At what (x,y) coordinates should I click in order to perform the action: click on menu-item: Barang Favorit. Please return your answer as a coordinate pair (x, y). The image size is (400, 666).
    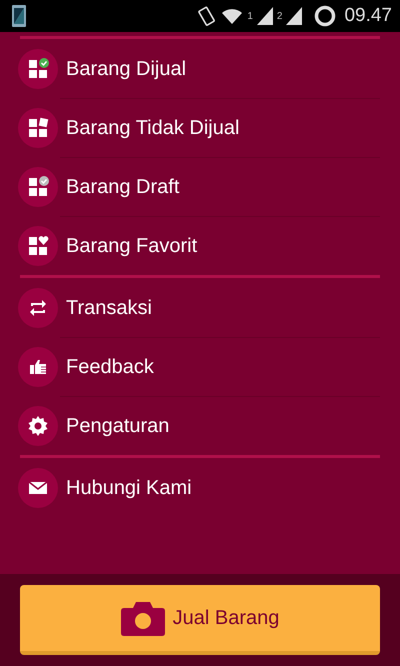
    Looking at the image, I should click on (132, 245).